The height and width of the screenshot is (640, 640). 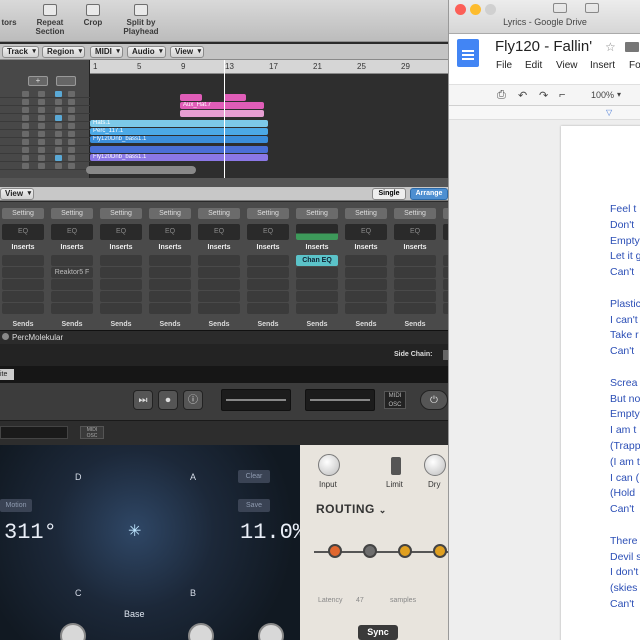 What do you see at coordinates (179, 123) in the screenshot?
I see `region-hats: Hats.1` at bounding box center [179, 123].